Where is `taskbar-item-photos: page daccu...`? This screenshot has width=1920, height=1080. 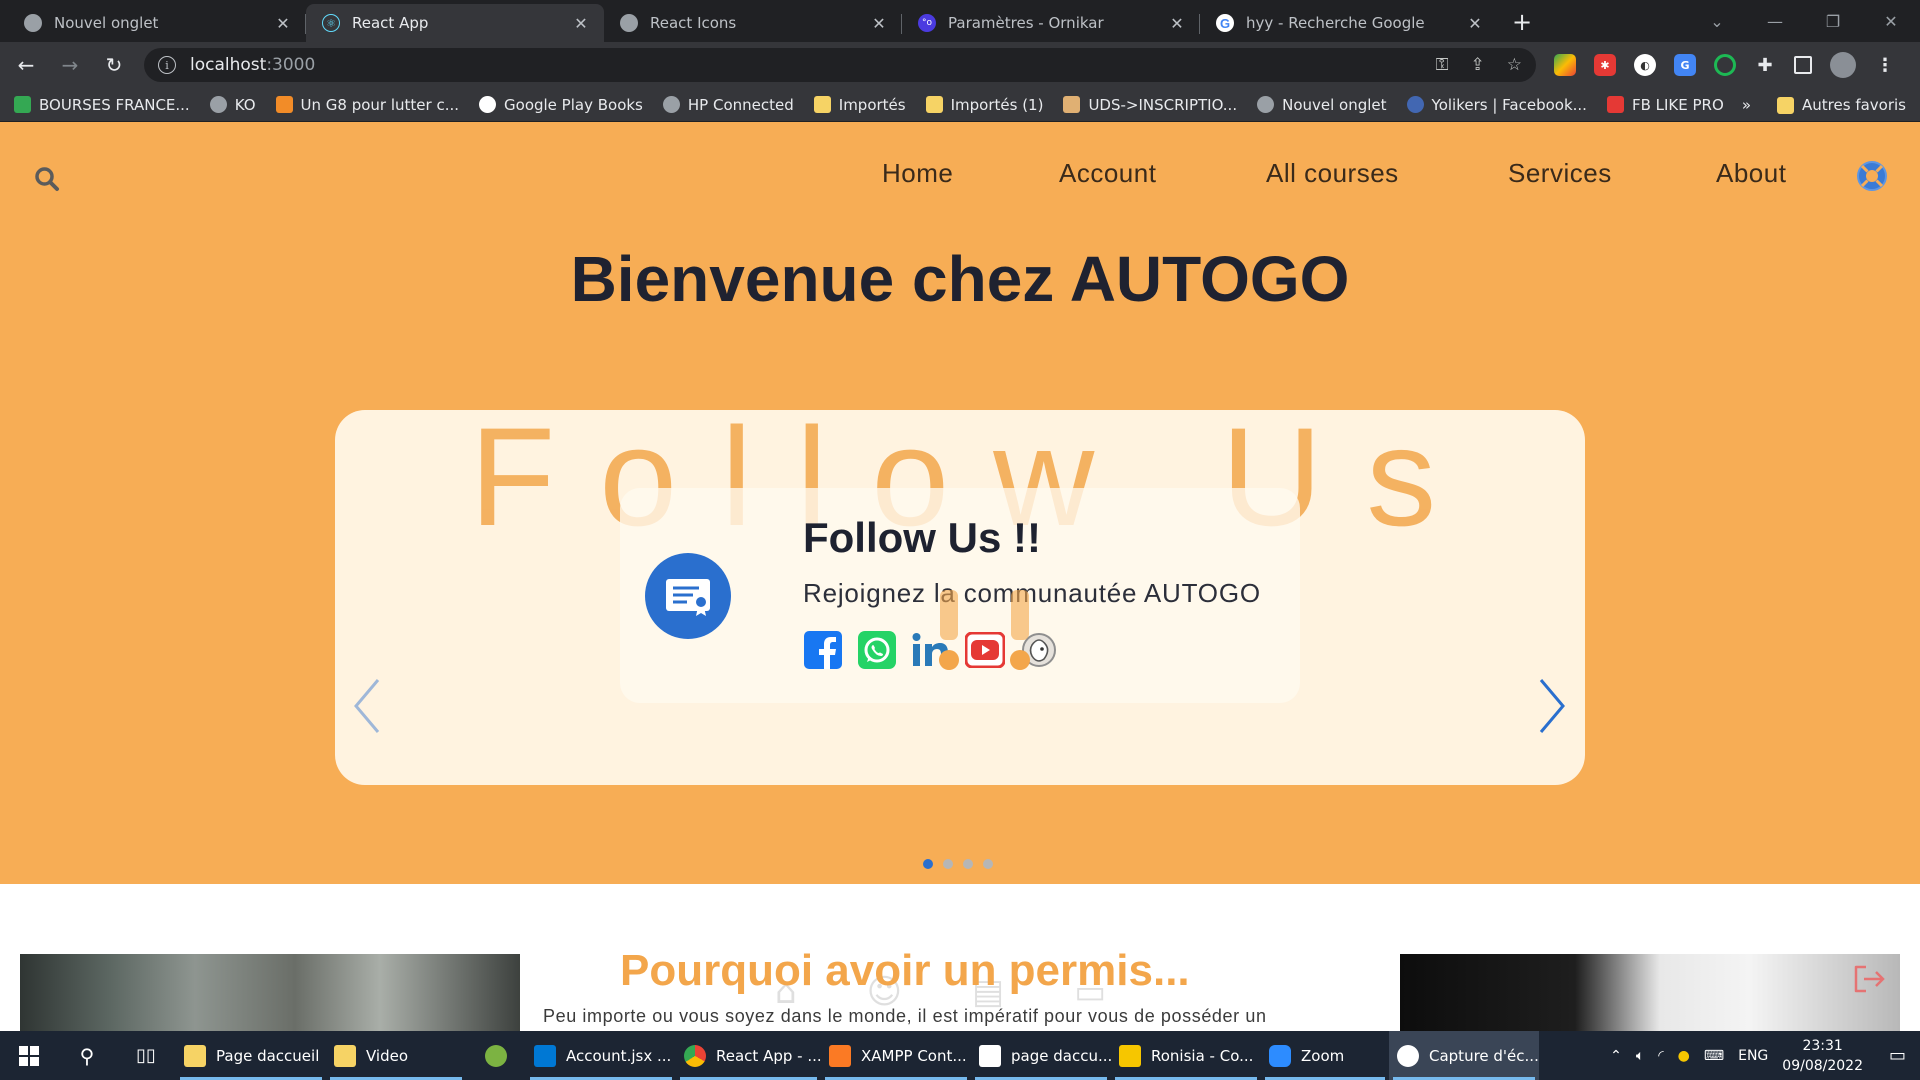
taskbar-item-photos: page daccu... is located at coordinates (1041, 1055).